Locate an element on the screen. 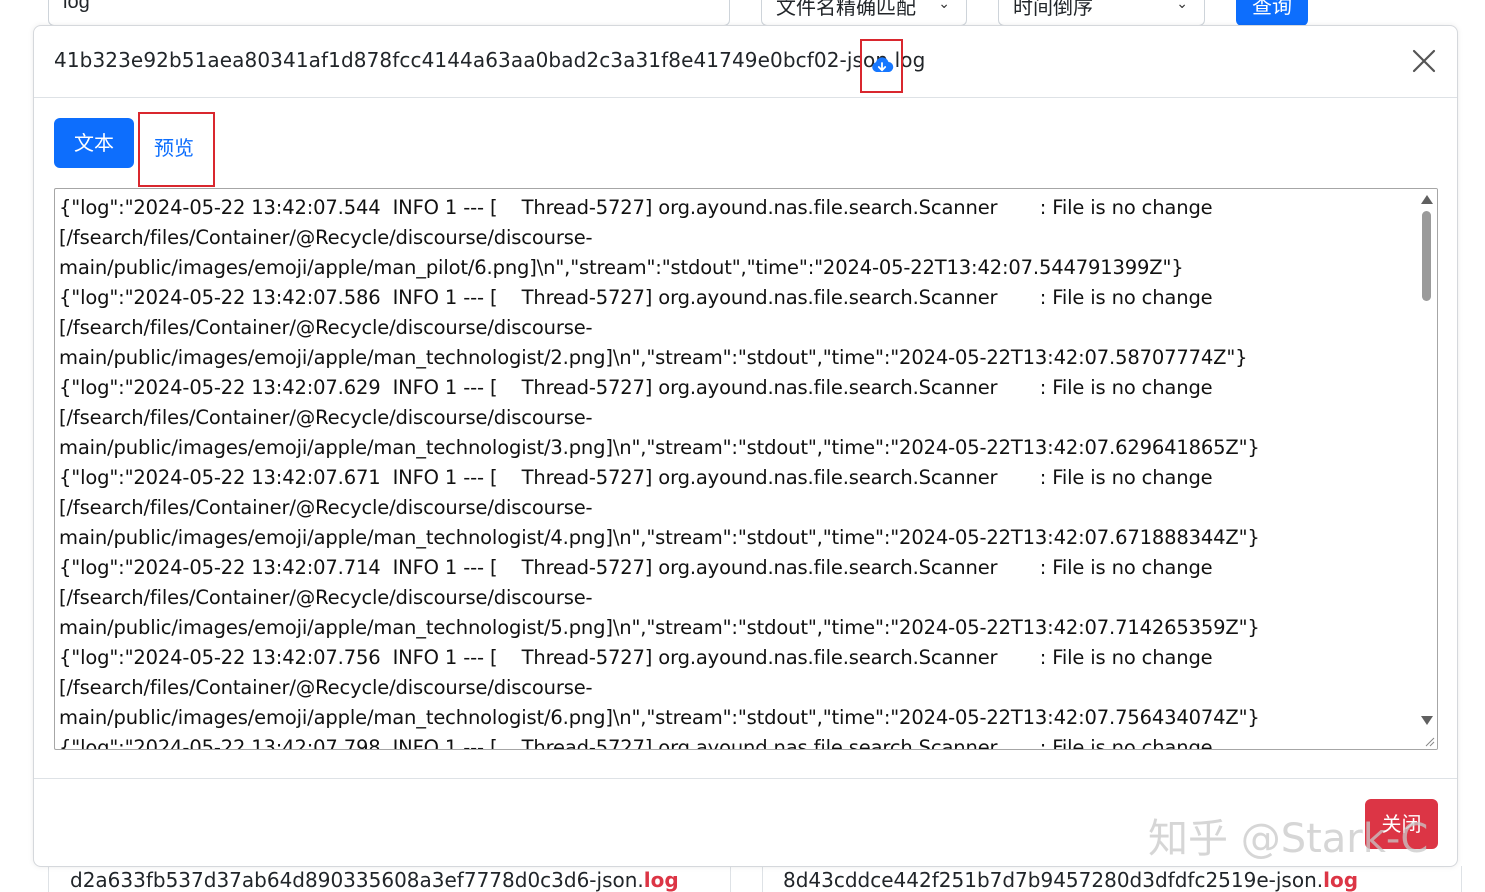  sort-select-label: 时间倒序 is located at coordinates (1053, 9).